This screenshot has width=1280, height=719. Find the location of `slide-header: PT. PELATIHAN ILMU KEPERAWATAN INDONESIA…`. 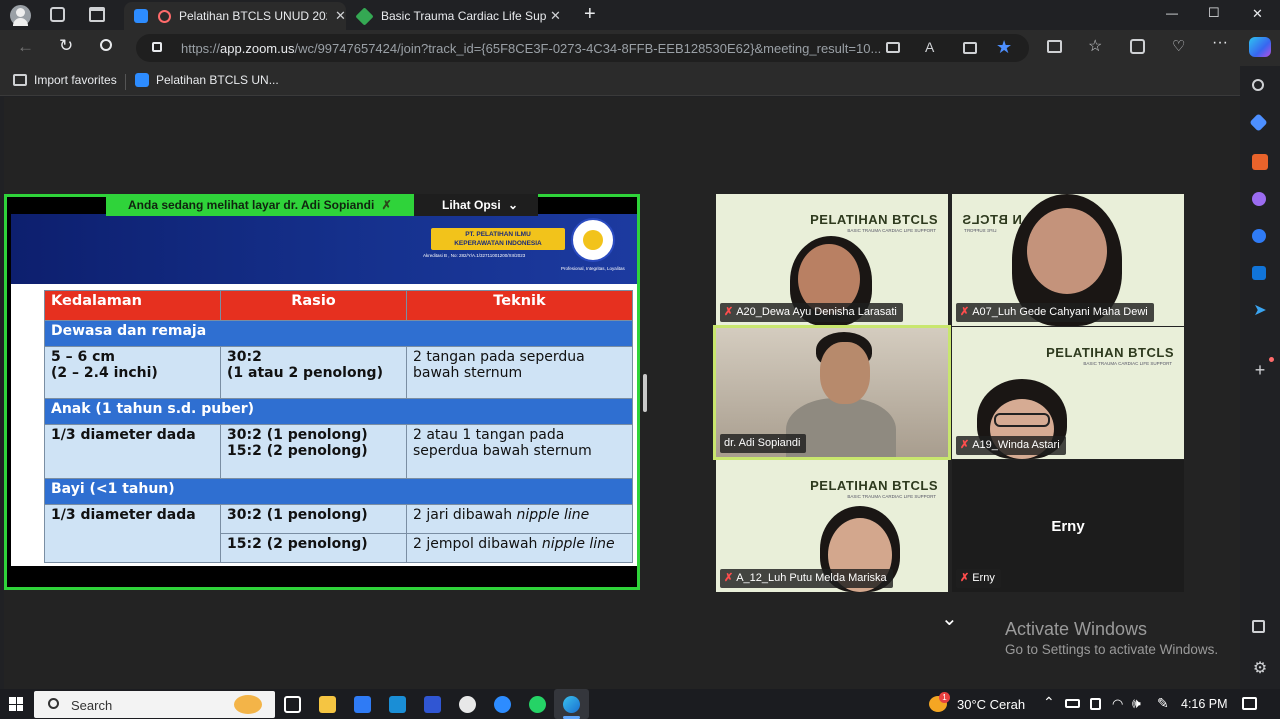

slide-header: PT. PELATIHAN ILMU KEPERAWATAN INDONESIA… is located at coordinates (324, 249).